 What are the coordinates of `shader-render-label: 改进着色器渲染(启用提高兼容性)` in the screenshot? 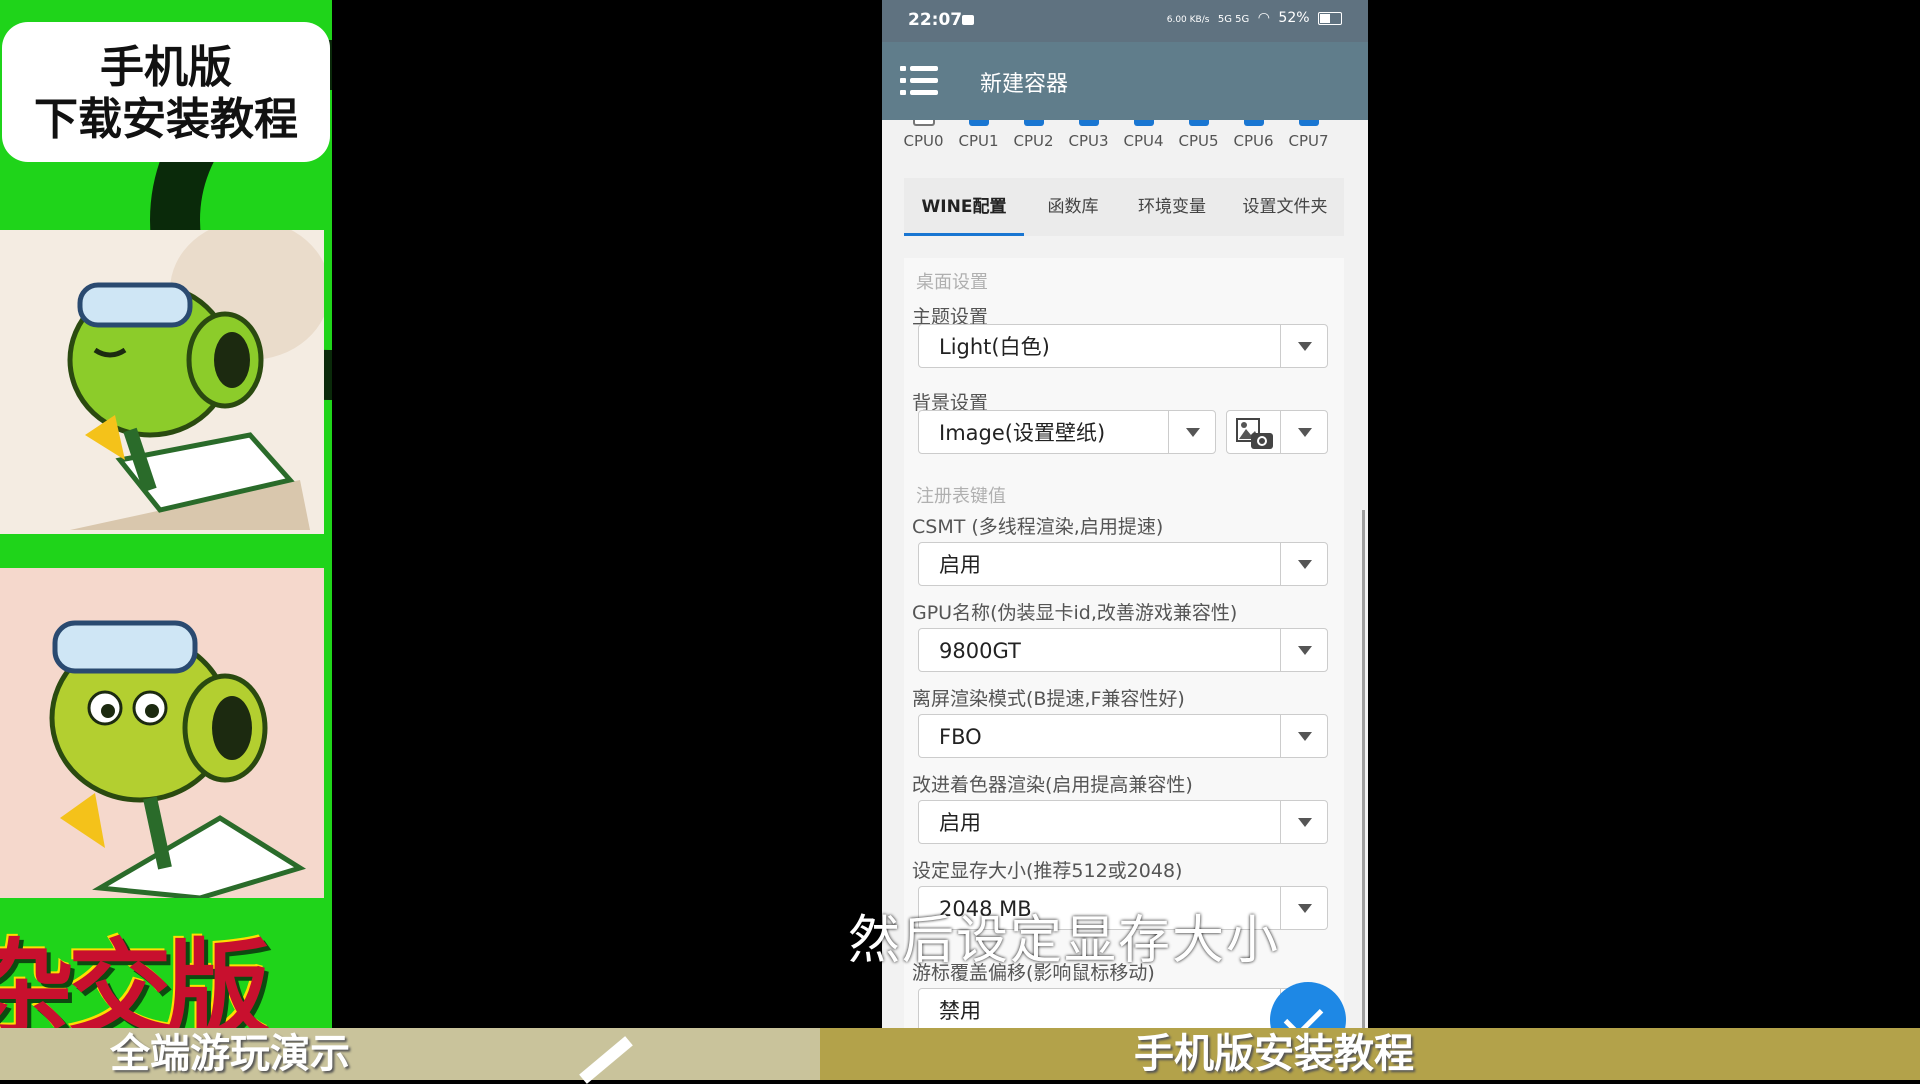 It's located at (1052, 785).